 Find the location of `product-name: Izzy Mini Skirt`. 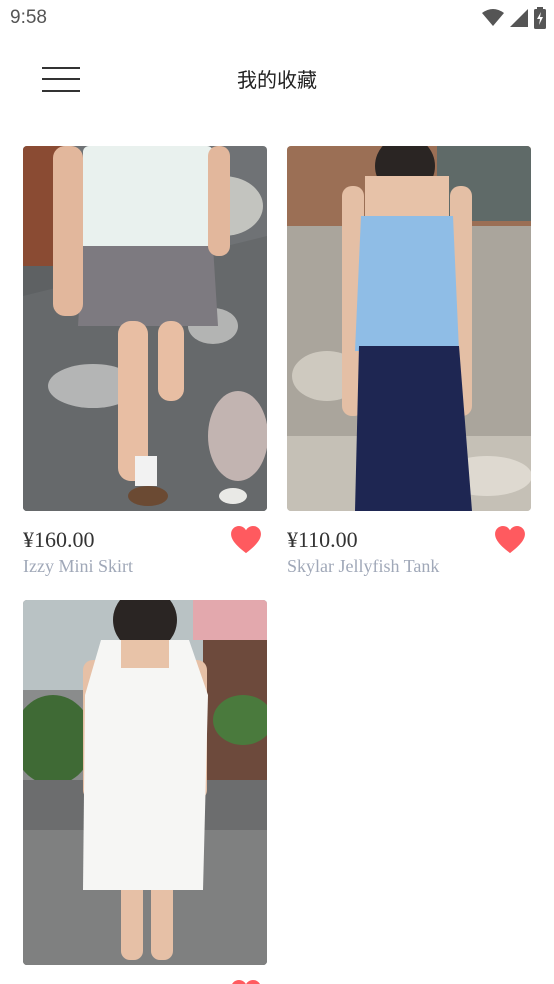

product-name: Izzy Mini Skirt is located at coordinates (78, 566).